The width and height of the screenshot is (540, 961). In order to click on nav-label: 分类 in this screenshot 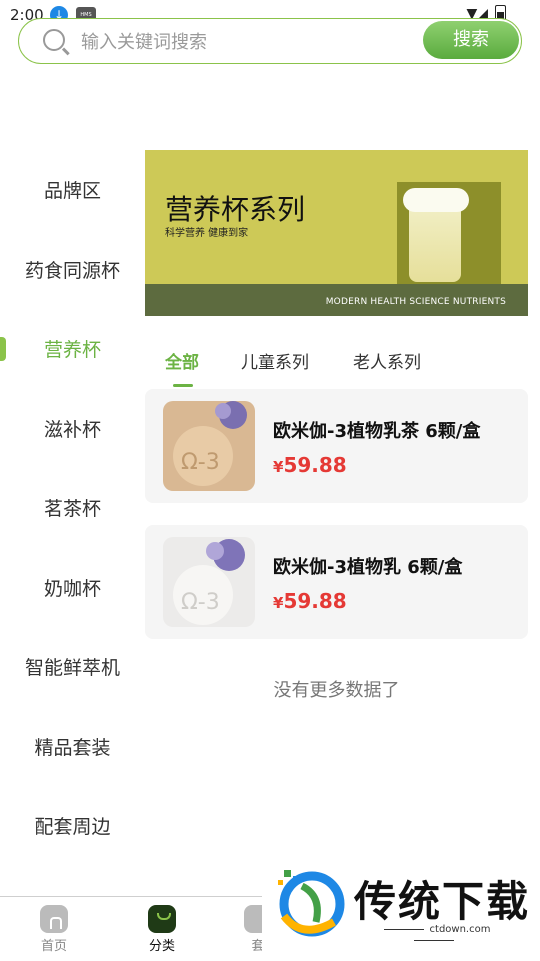, I will do `click(161, 946)`.